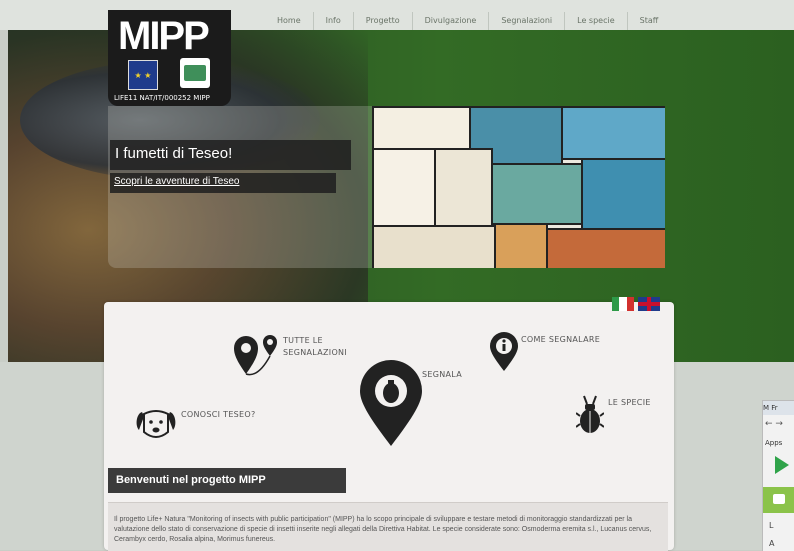  Describe the element at coordinates (504, 352) in the screenshot. I see `info-pin-icon` at that location.